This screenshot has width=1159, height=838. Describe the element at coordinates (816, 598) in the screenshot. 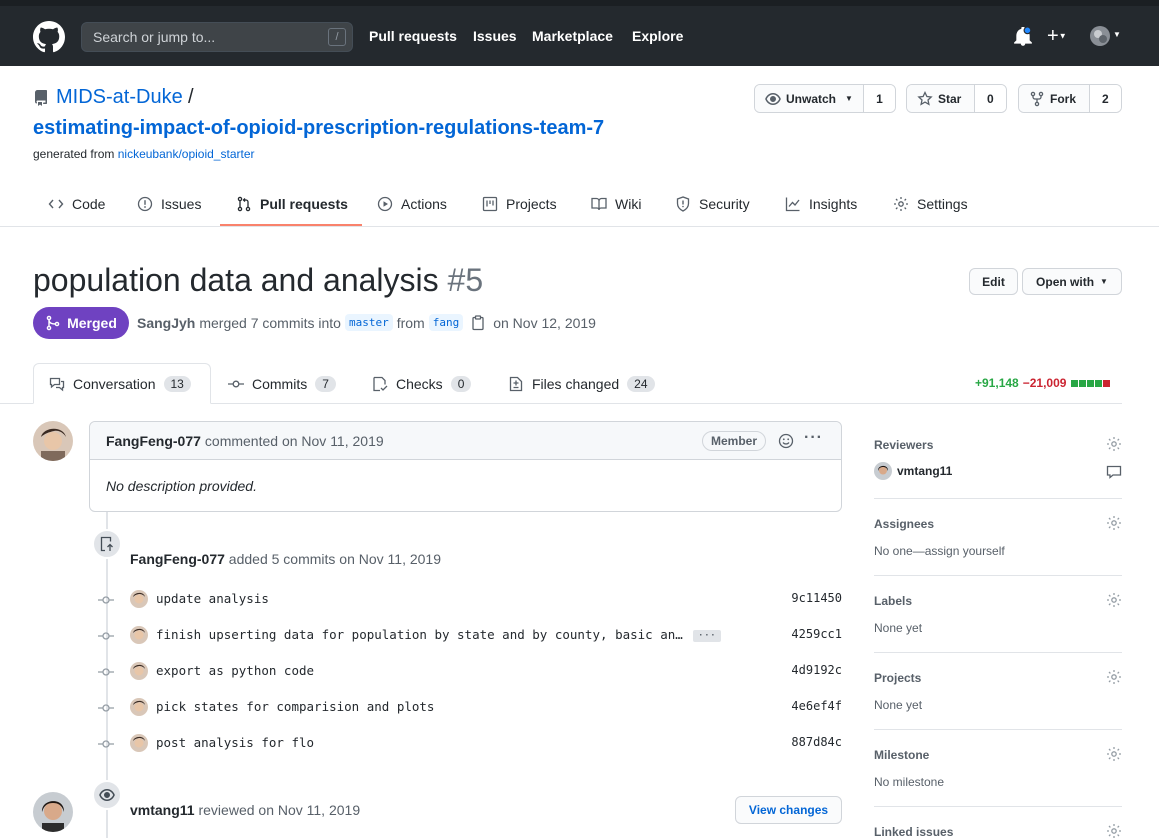

I see `commit-sha: 9c11450` at that location.